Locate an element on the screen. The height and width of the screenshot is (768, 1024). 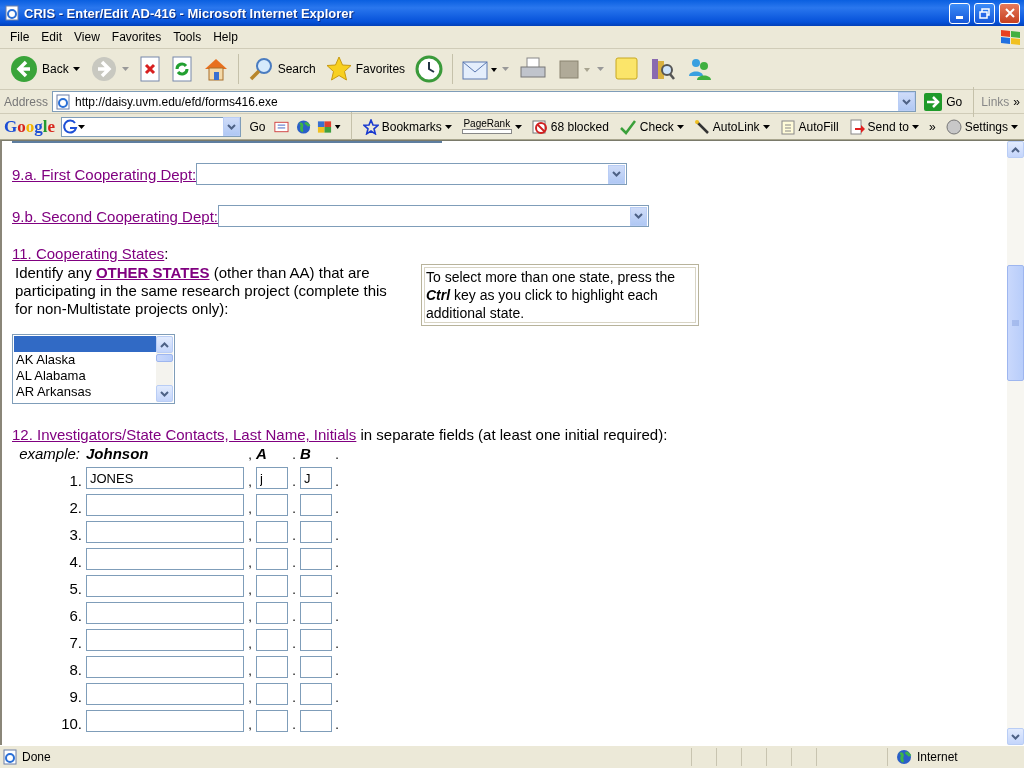
tip-note: To select more than one state, press the Ctrl key as you click to highlight each additional state. is located at coordinates (560, 295).